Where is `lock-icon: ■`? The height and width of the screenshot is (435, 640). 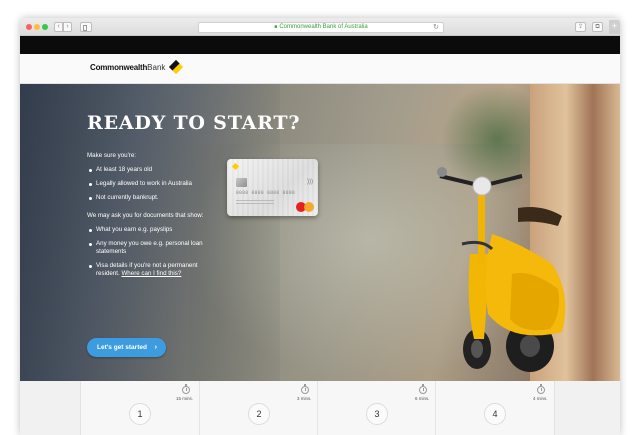
lock-icon: ■ is located at coordinates (276, 27).